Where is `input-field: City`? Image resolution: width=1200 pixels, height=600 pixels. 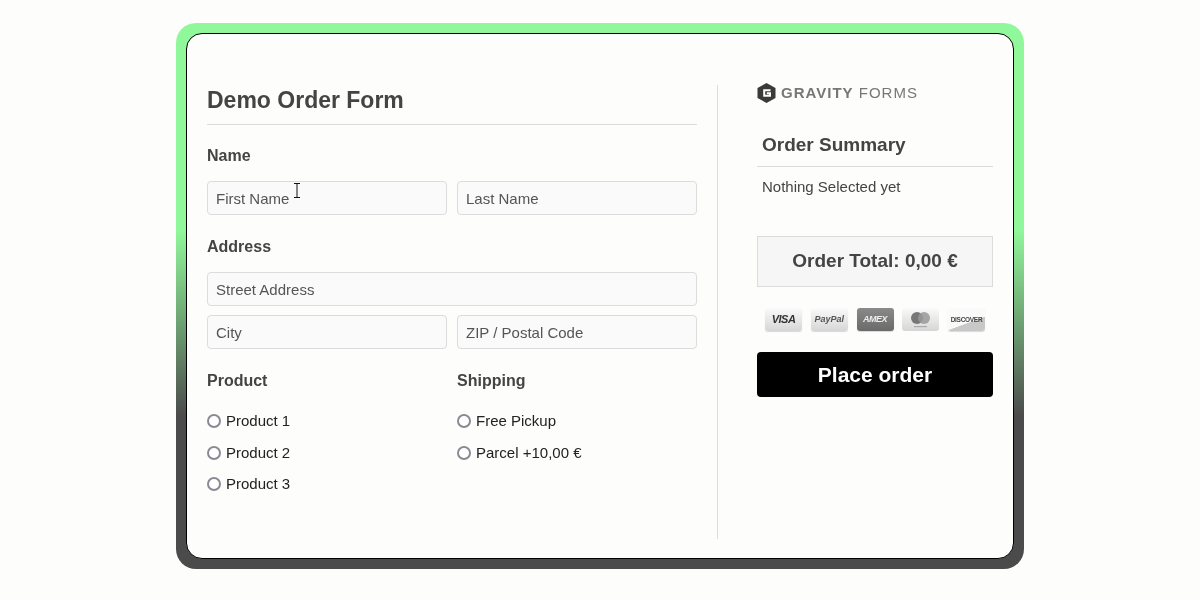
input-field: City is located at coordinates (327, 332).